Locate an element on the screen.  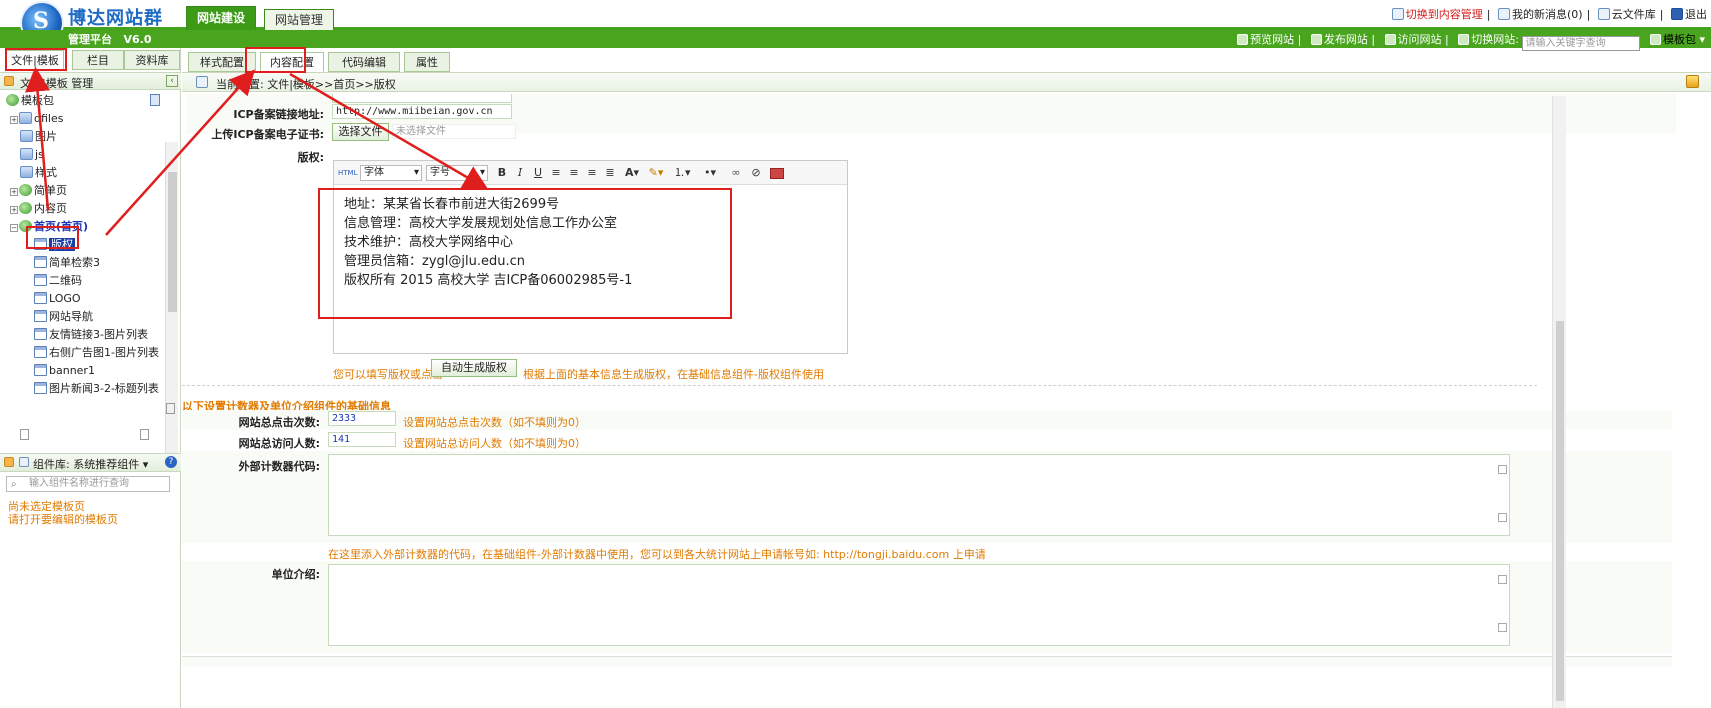
tree-node-nav: 网站导航 is located at coordinates (63, 317).